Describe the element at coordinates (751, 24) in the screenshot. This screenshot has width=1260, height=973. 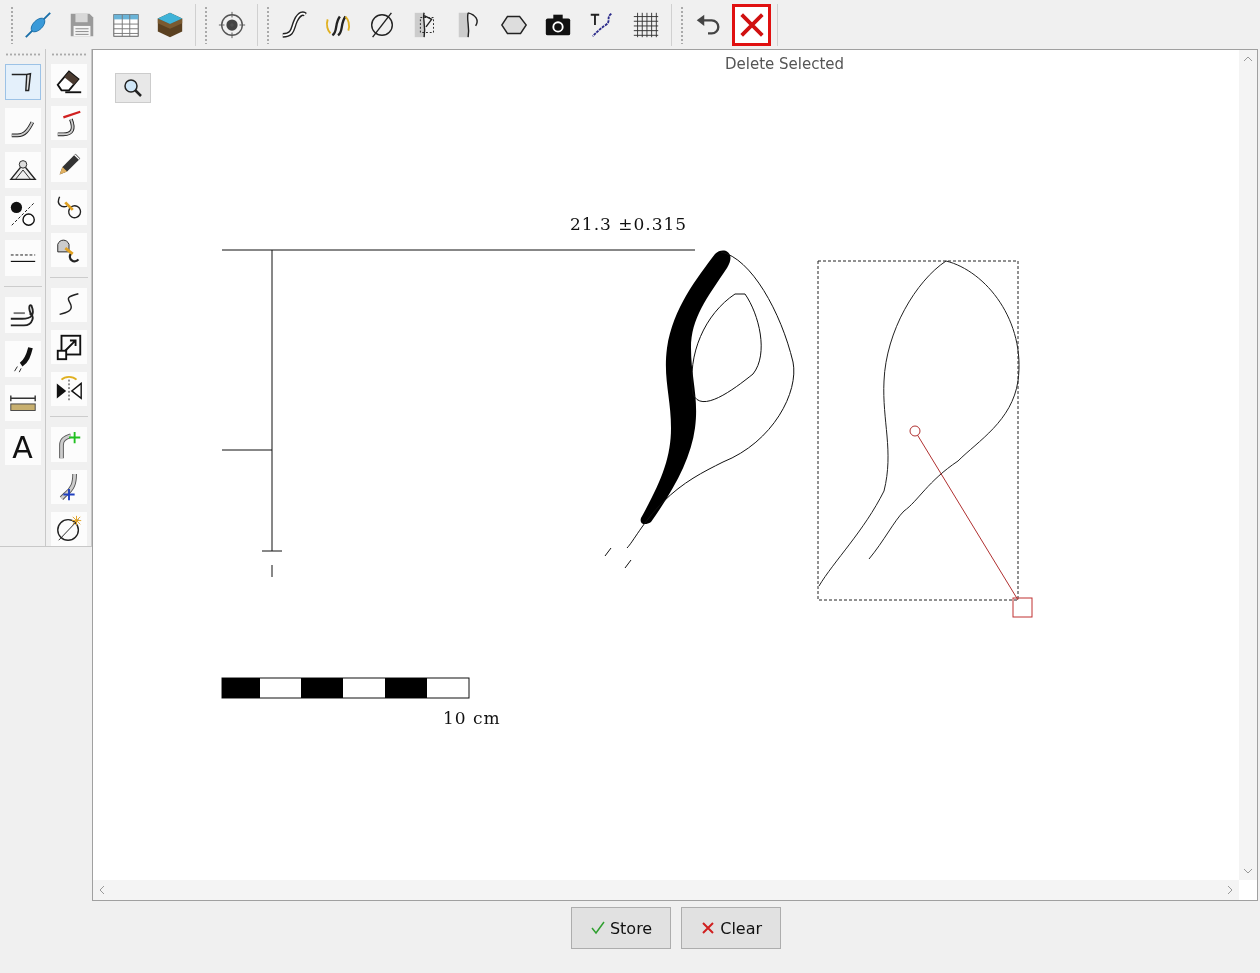
I see `delete-button` at that location.